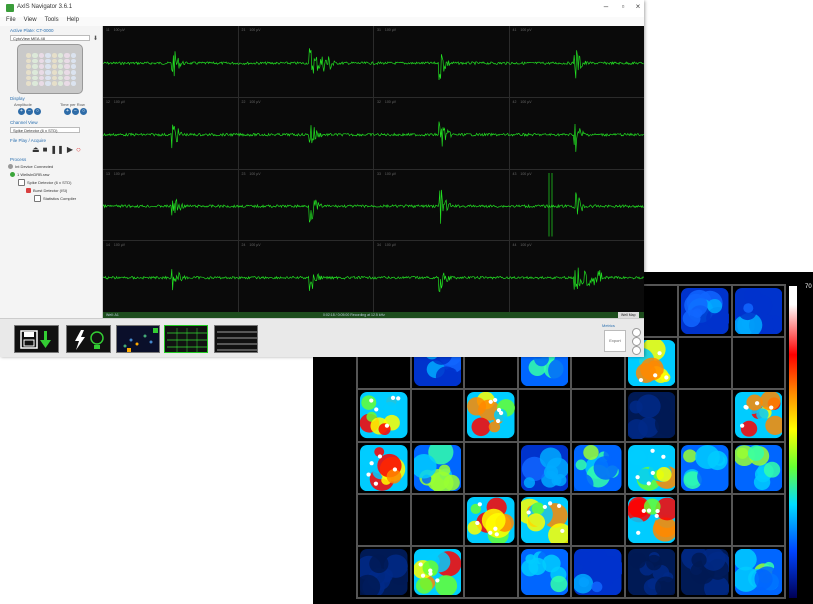  Describe the element at coordinates (36, 339) in the screenshot. I see `save-recording-button` at that location.